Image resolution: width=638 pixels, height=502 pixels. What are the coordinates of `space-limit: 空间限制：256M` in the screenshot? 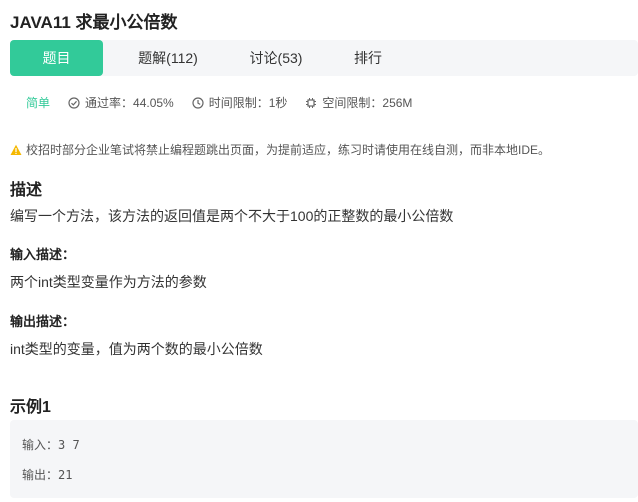 It's located at (358, 102).